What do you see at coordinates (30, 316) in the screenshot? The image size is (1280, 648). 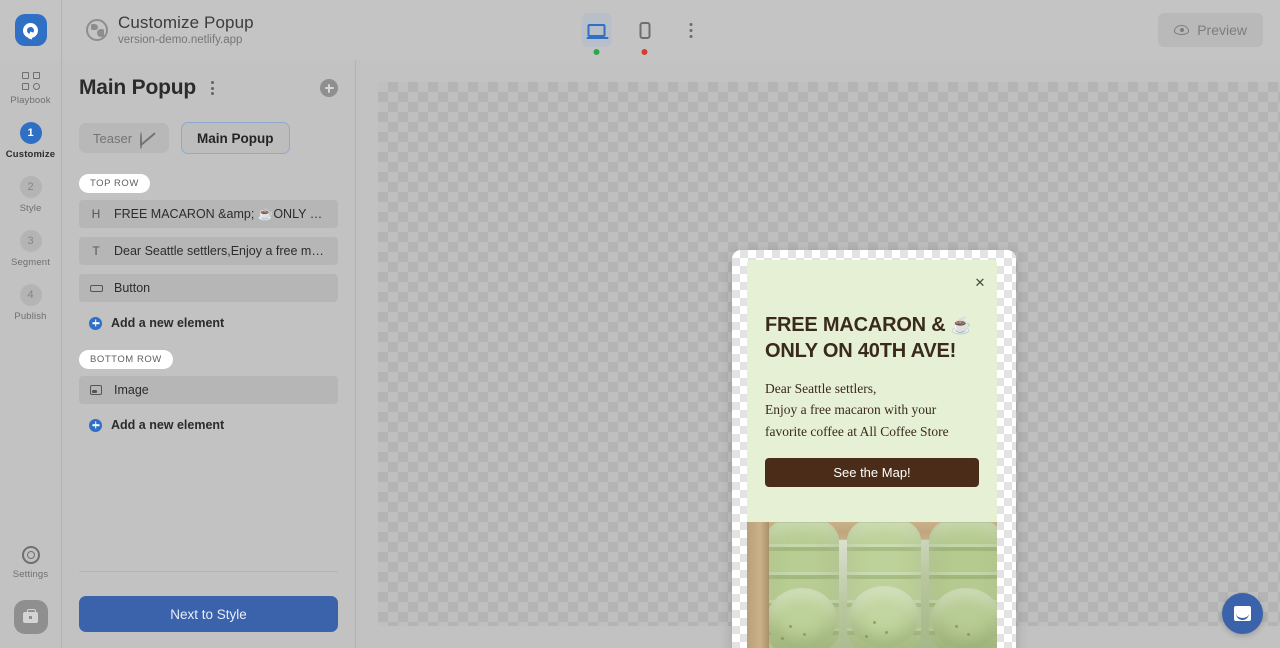 I see `sidebar-item-label: Publish` at bounding box center [30, 316].